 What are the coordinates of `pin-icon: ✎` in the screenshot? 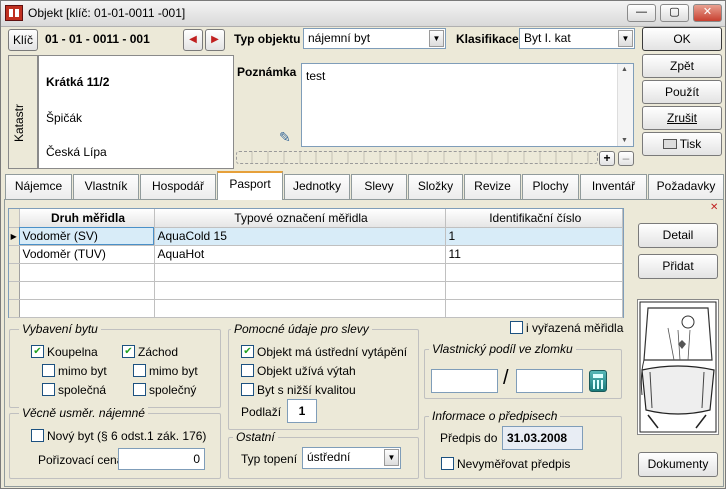 It's located at (287, 137).